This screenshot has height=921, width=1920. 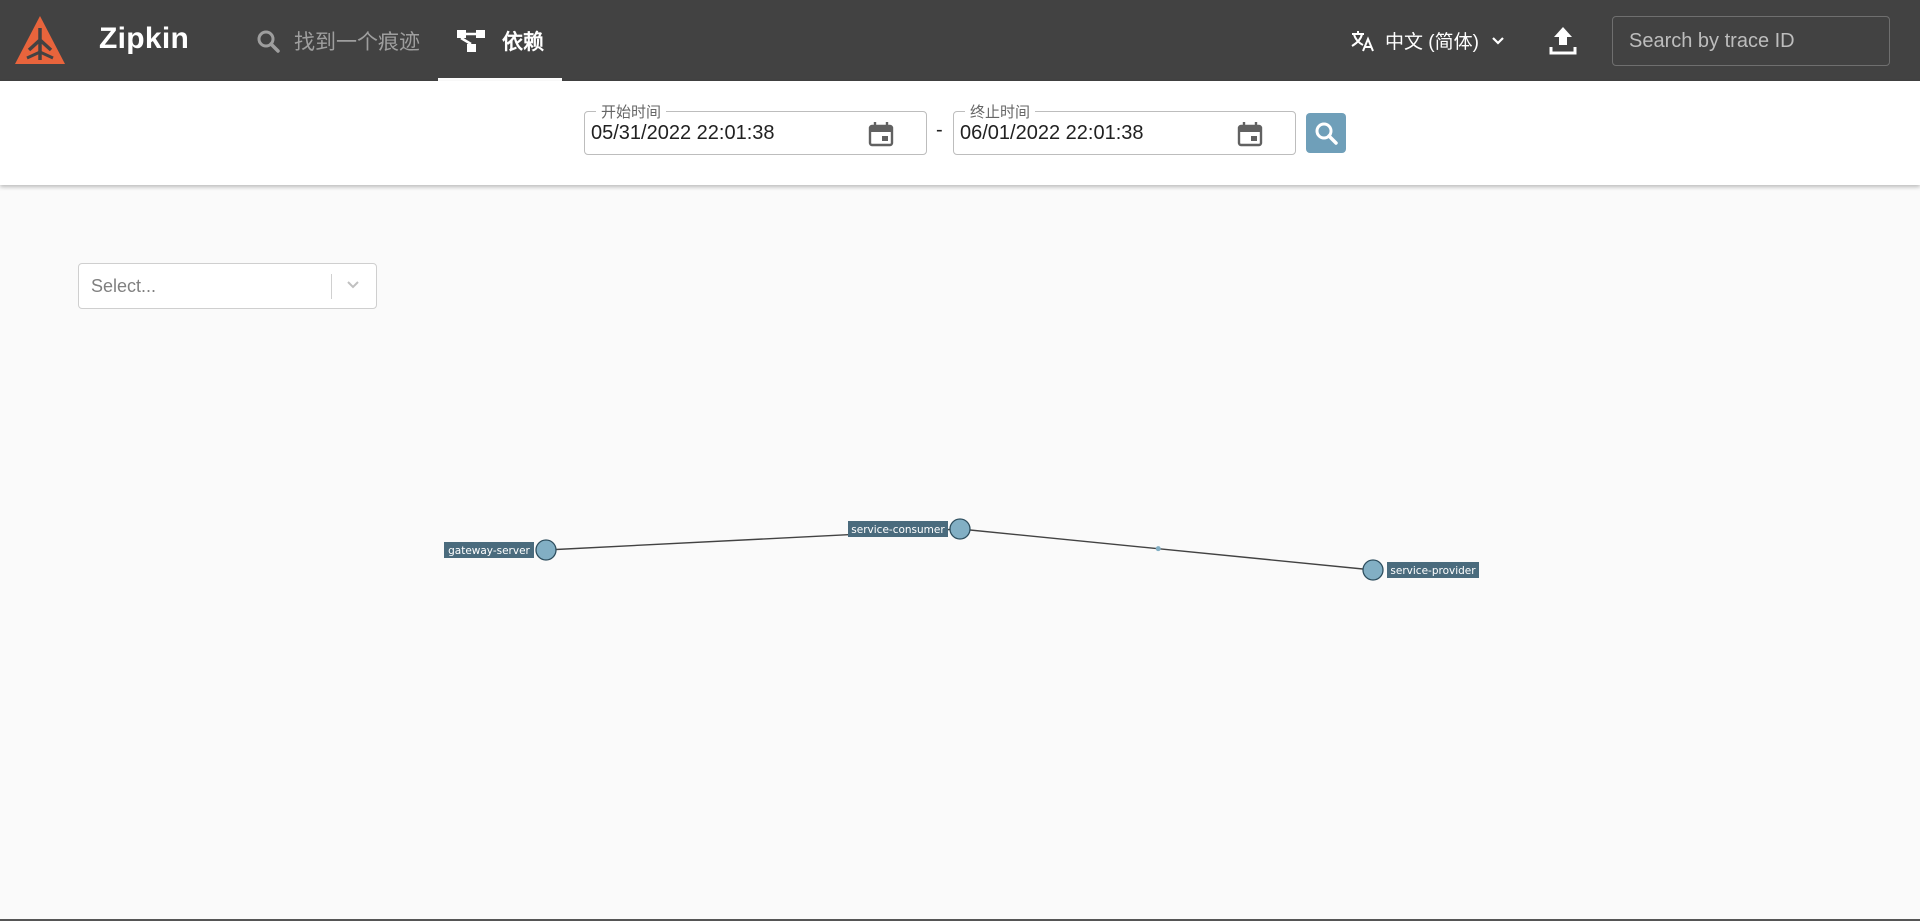 What do you see at coordinates (1052, 133) in the screenshot?
I see `end-time-value: 06/01/2022 22:01:38` at bounding box center [1052, 133].